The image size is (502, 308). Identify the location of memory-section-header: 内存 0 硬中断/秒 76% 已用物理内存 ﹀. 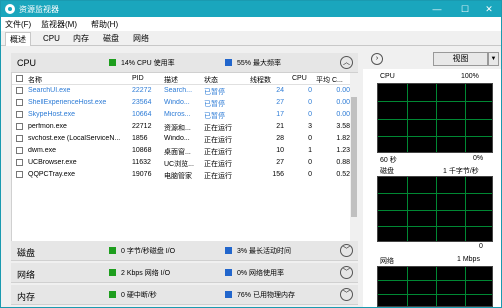
(184, 295).